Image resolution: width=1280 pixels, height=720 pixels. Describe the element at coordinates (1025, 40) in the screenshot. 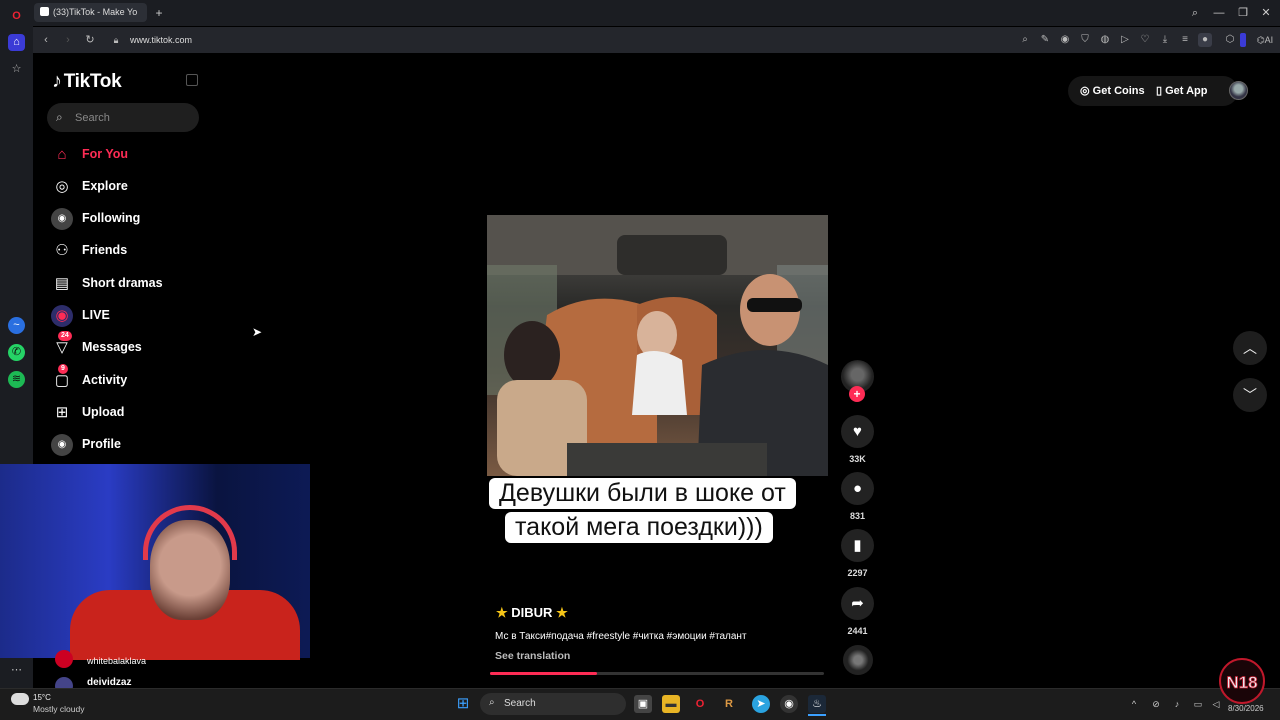

I see `zoom-icon: ⌕` at that location.